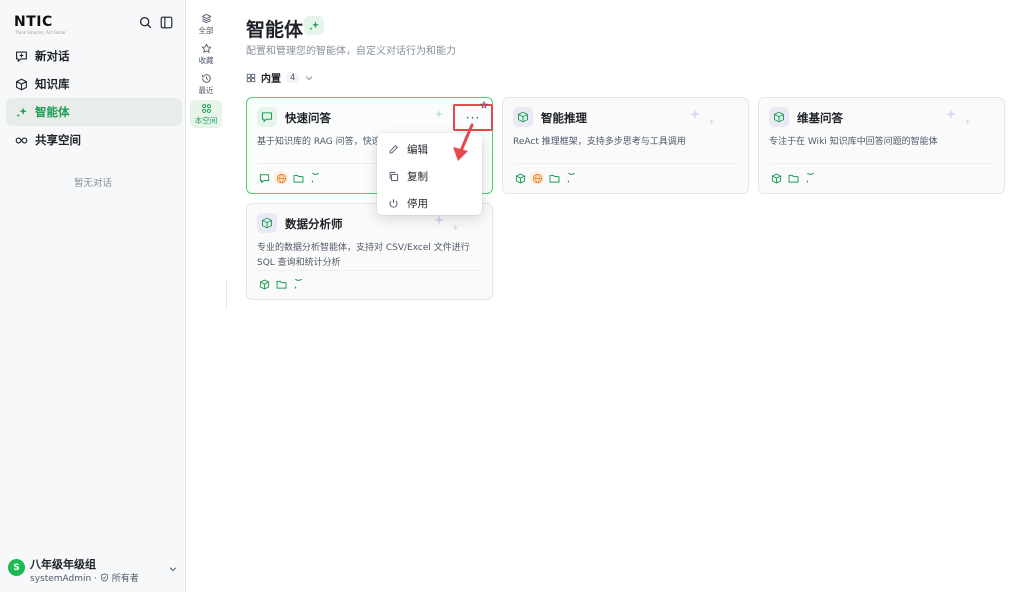  What do you see at coordinates (92, 183) in the screenshot?
I see `empty-conversations-hint: 暂无对话` at bounding box center [92, 183].